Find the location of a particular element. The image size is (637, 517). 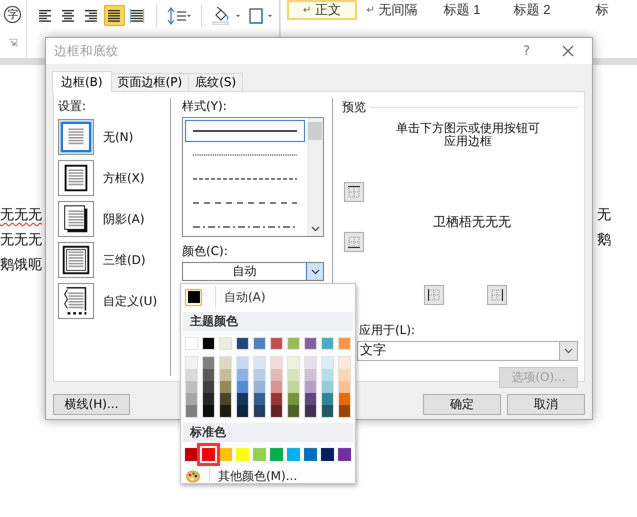

tab: 页面边框(P) is located at coordinates (150, 82).